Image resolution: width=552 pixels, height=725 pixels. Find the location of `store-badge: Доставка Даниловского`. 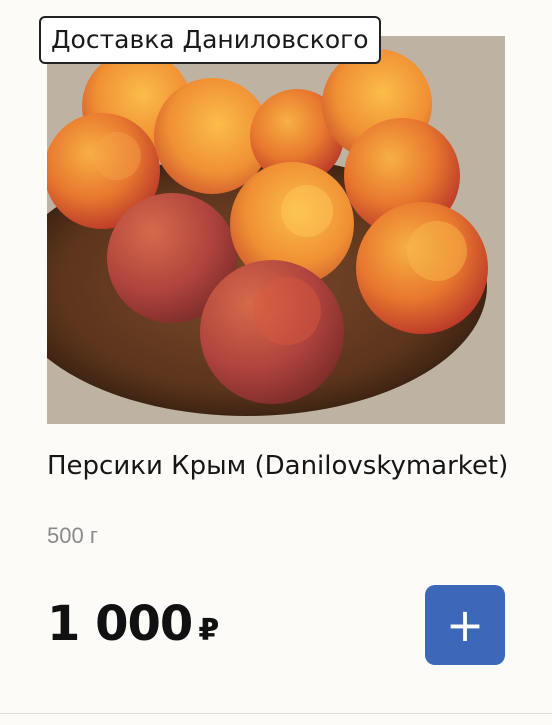

store-badge: Доставка Даниловского is located at coordinates (210, 40).